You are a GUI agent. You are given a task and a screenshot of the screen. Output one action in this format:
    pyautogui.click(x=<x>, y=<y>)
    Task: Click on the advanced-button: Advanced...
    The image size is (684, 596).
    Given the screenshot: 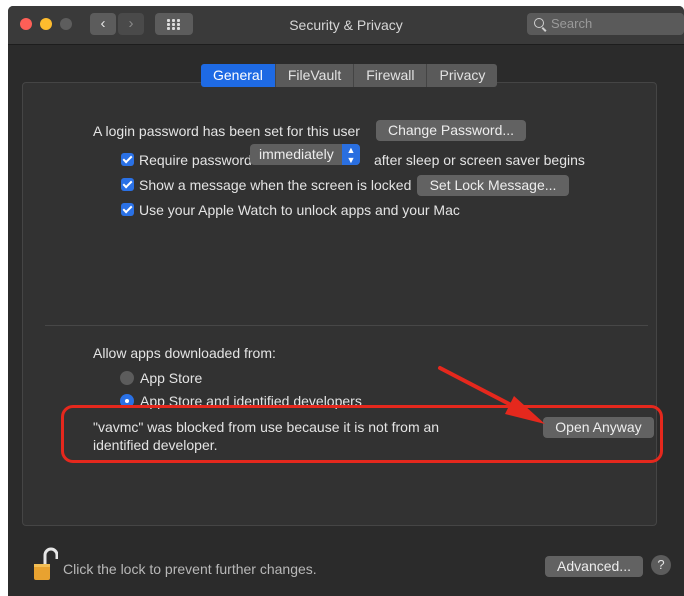 What is the action you would take?
    pyautogui.click(x=594, y=566)
    